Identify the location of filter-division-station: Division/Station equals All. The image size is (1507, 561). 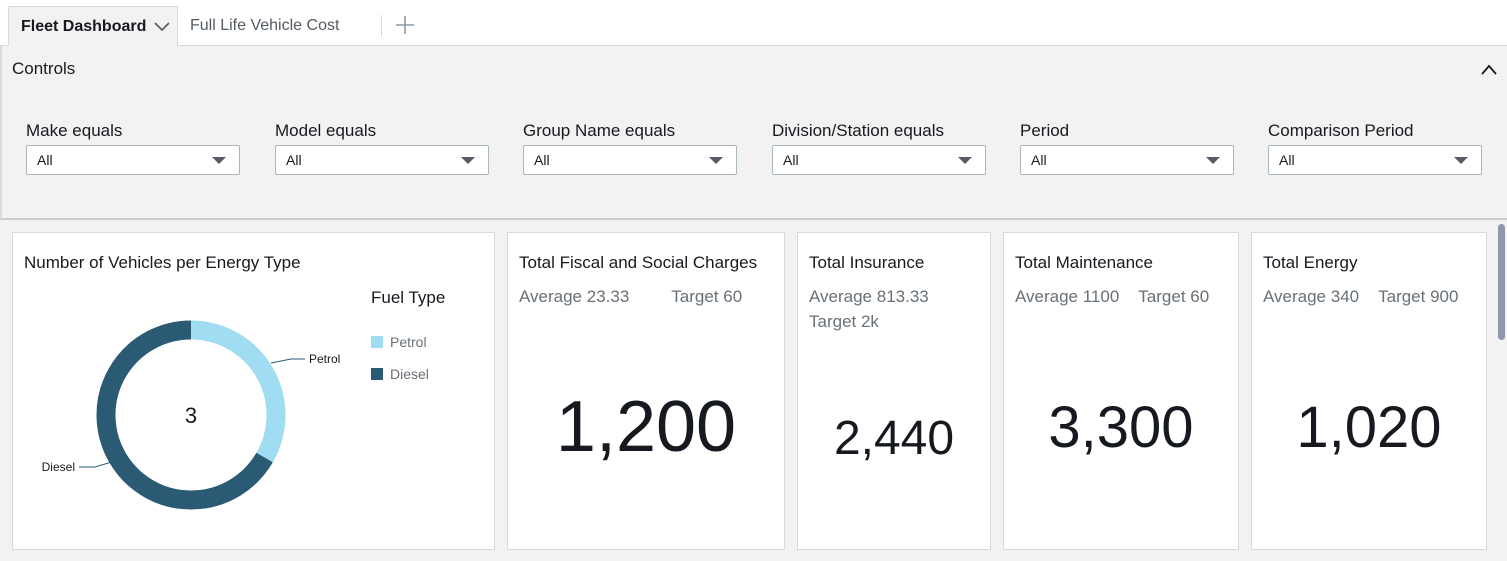
(879, 147).